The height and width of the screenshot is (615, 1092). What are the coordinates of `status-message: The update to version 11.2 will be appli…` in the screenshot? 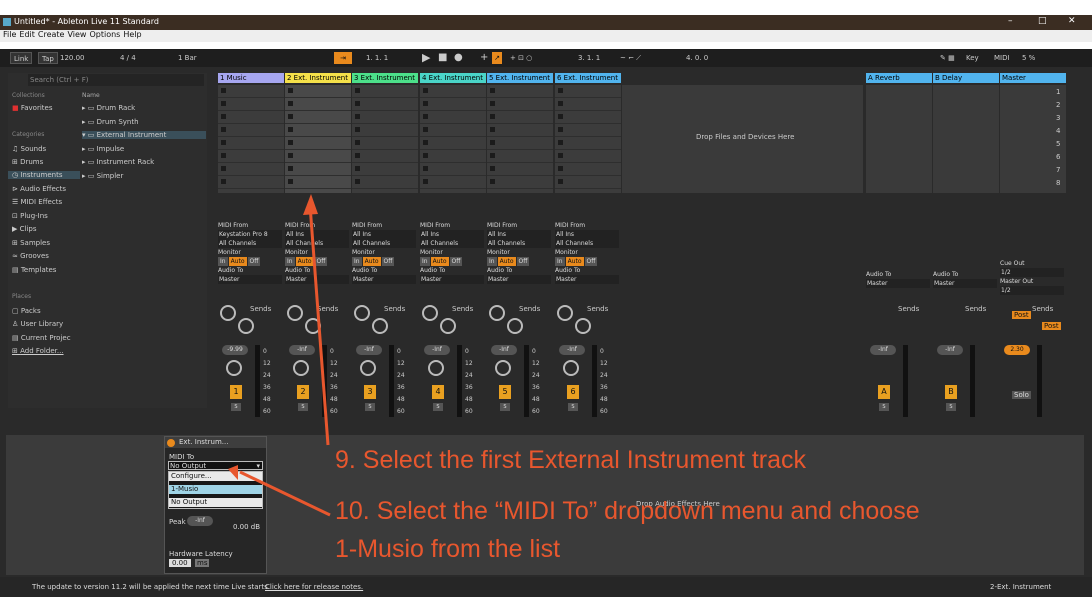 It's located at (151, 587).